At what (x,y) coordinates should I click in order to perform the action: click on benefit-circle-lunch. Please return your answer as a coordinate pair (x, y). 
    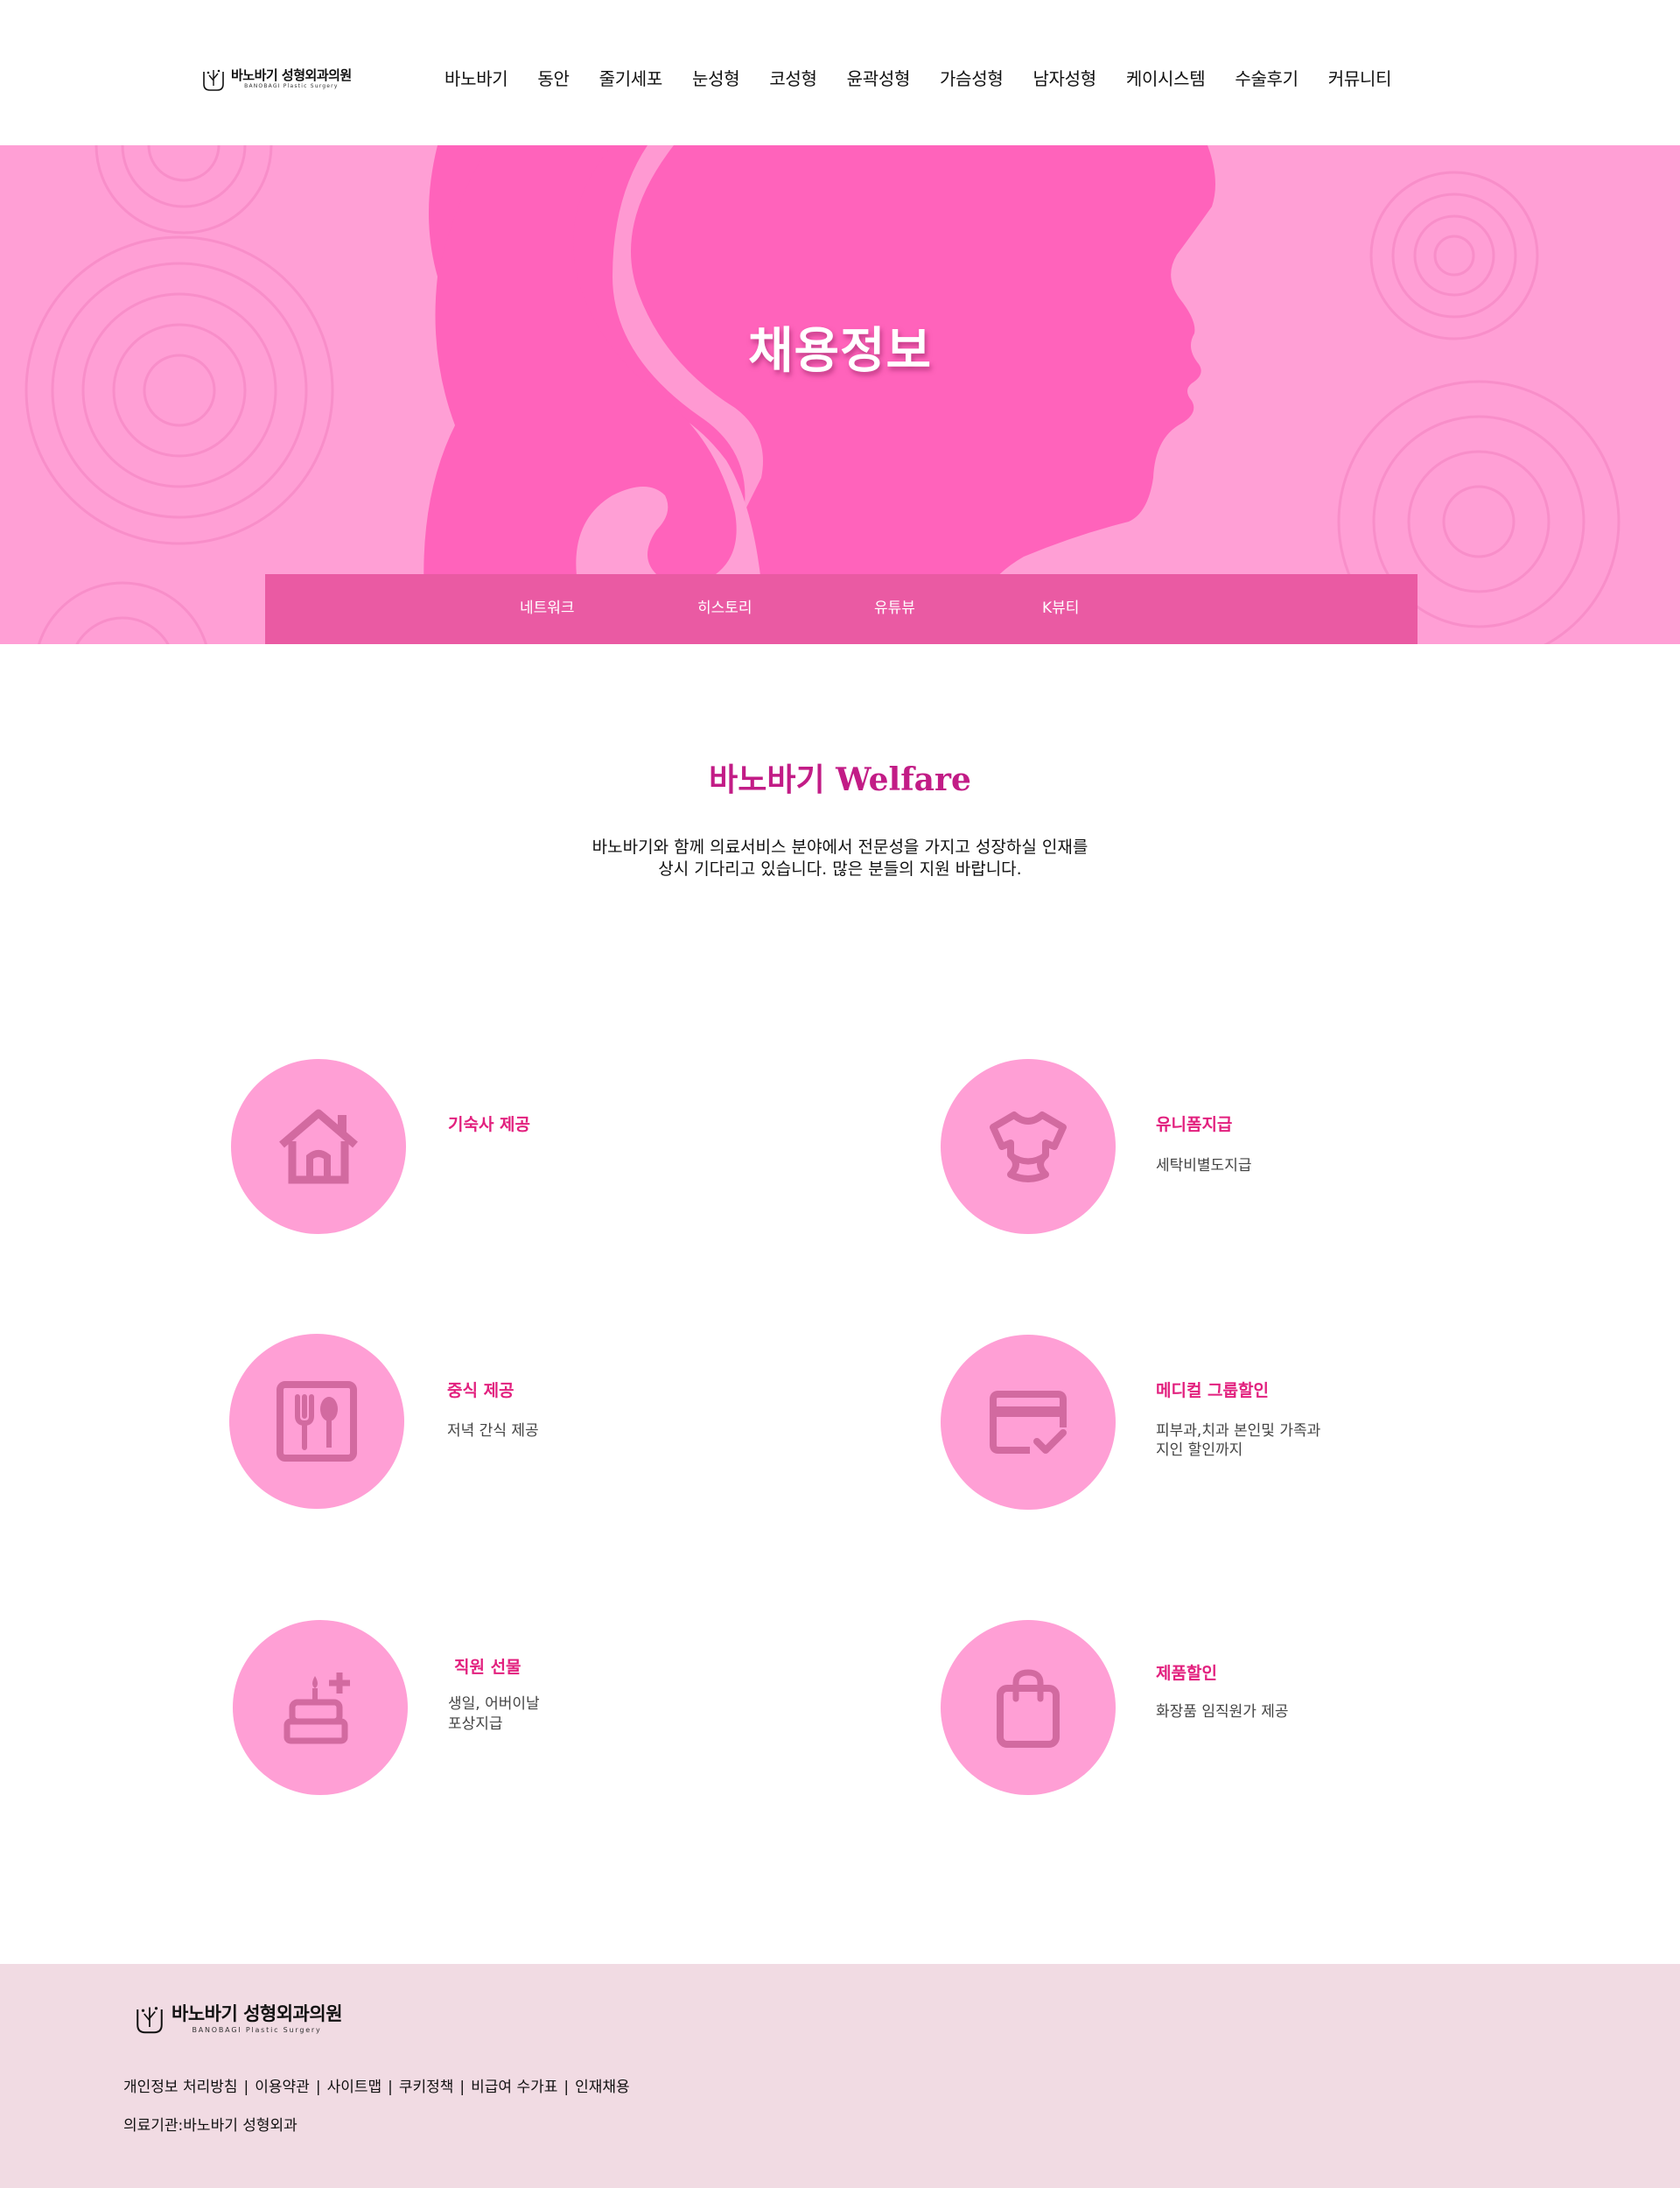
    Looking at the image, I should click on (316, 1421).